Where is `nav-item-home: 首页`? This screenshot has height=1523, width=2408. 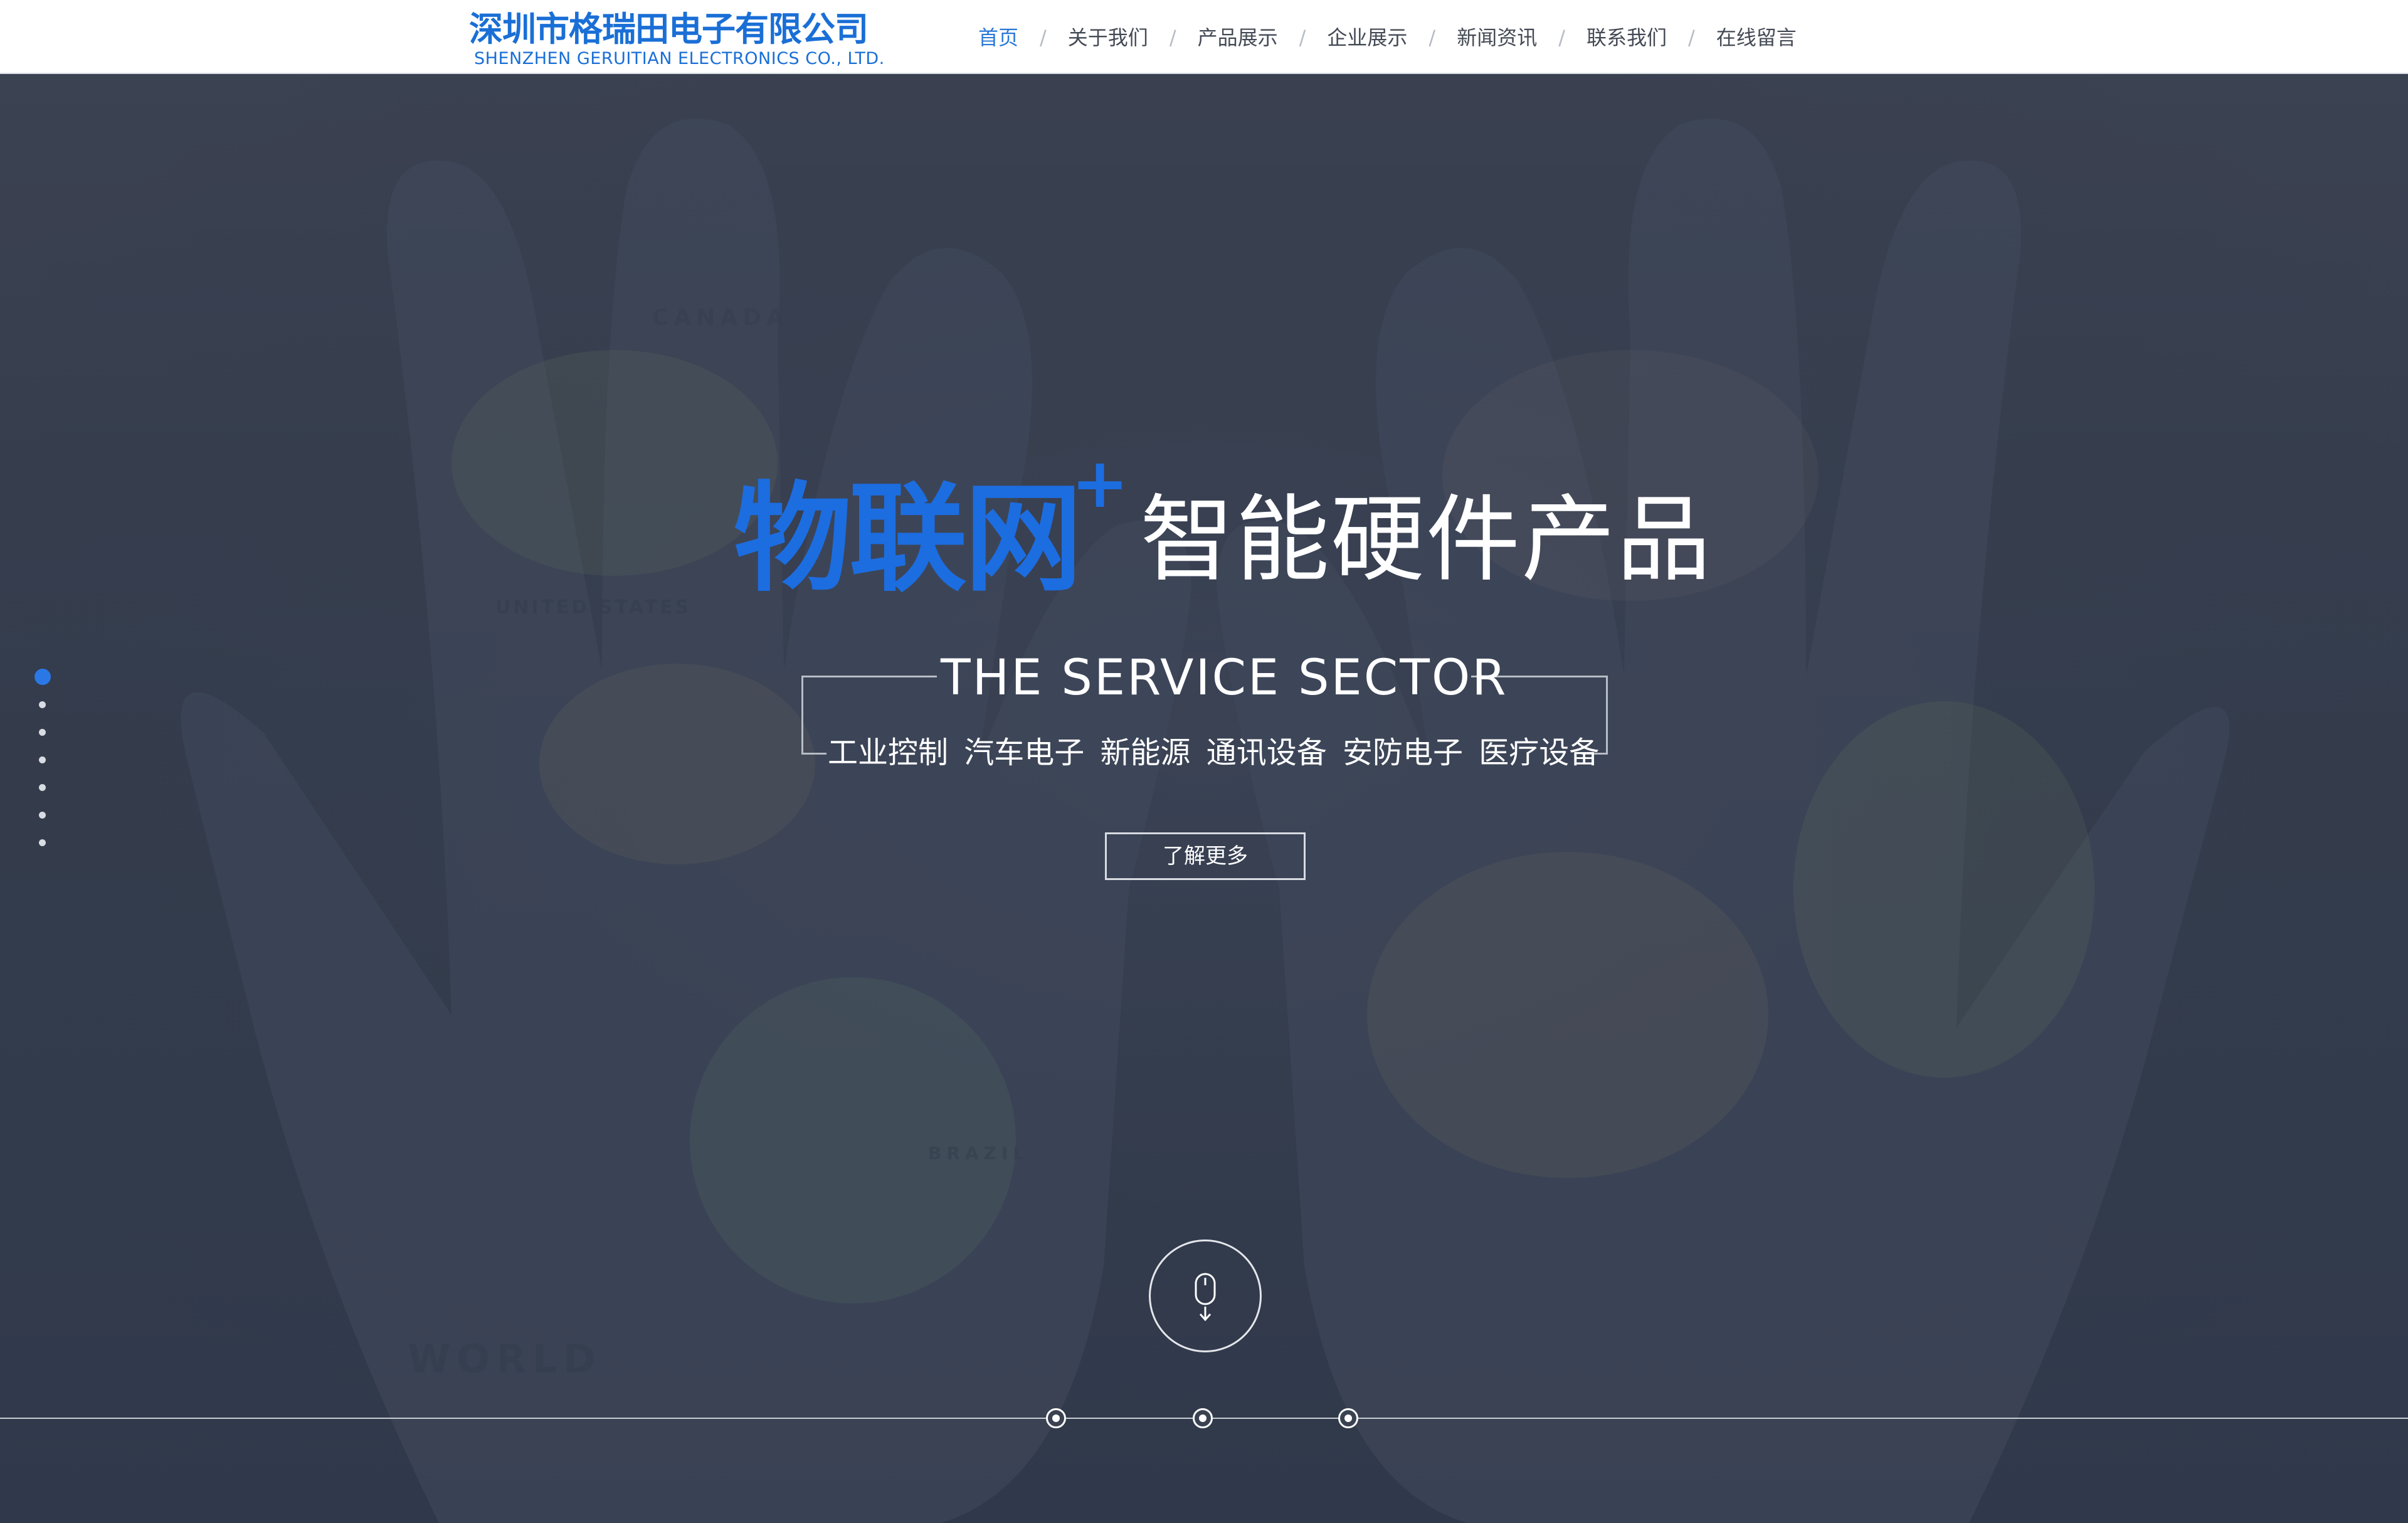 nav-item-home: 首页 is located at coordinates (998, 37).